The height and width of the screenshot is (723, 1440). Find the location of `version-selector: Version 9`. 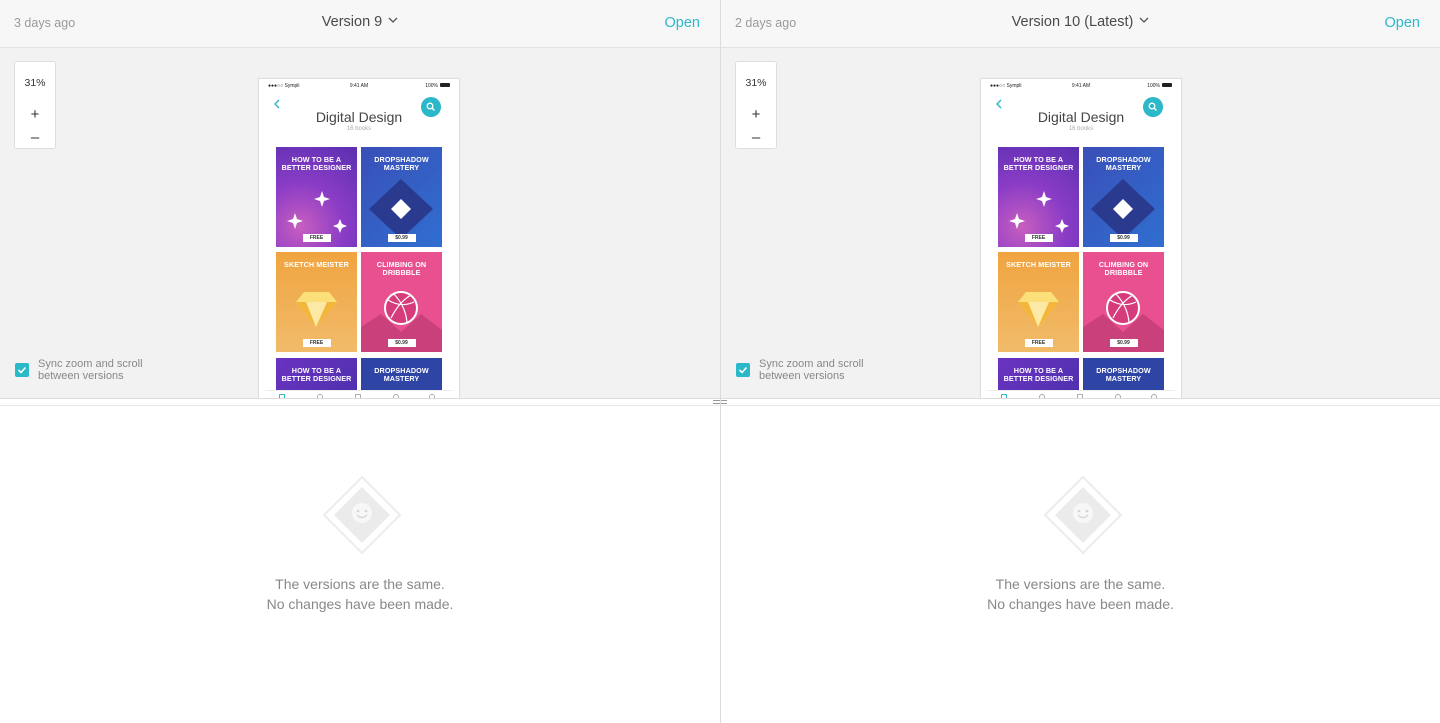

version-selector: Version 9 is located at coordinates (360, 22).